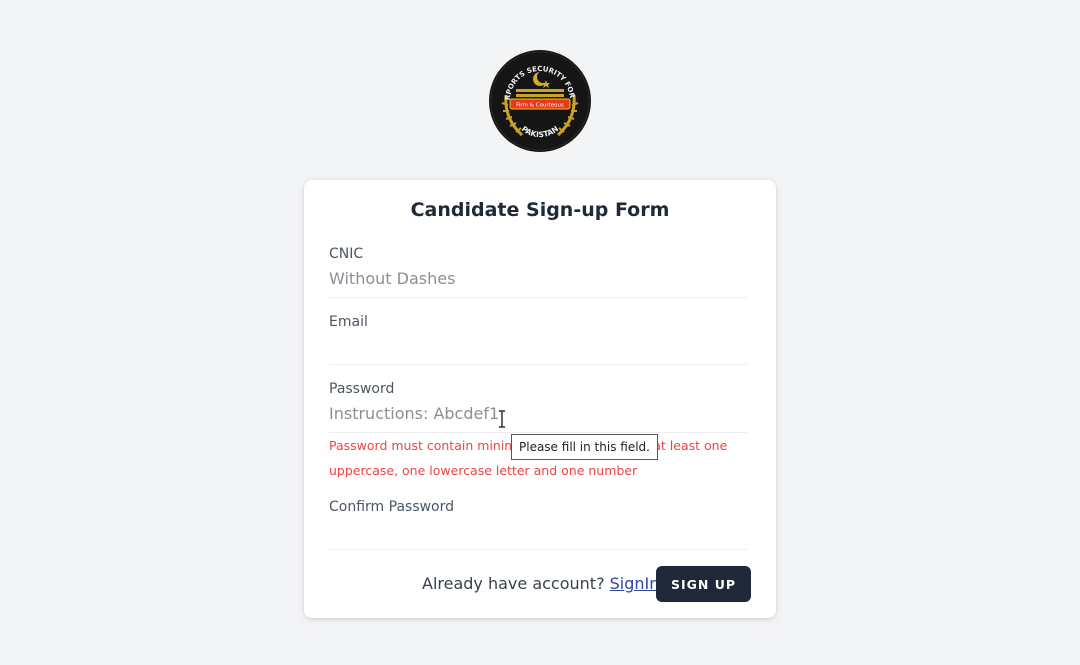 This screenshot has height=665, width=1080. What do you see at coordinates (538, 534) in the screenshot?
I see `confirm-password-input` at bounding box center [538, 534].